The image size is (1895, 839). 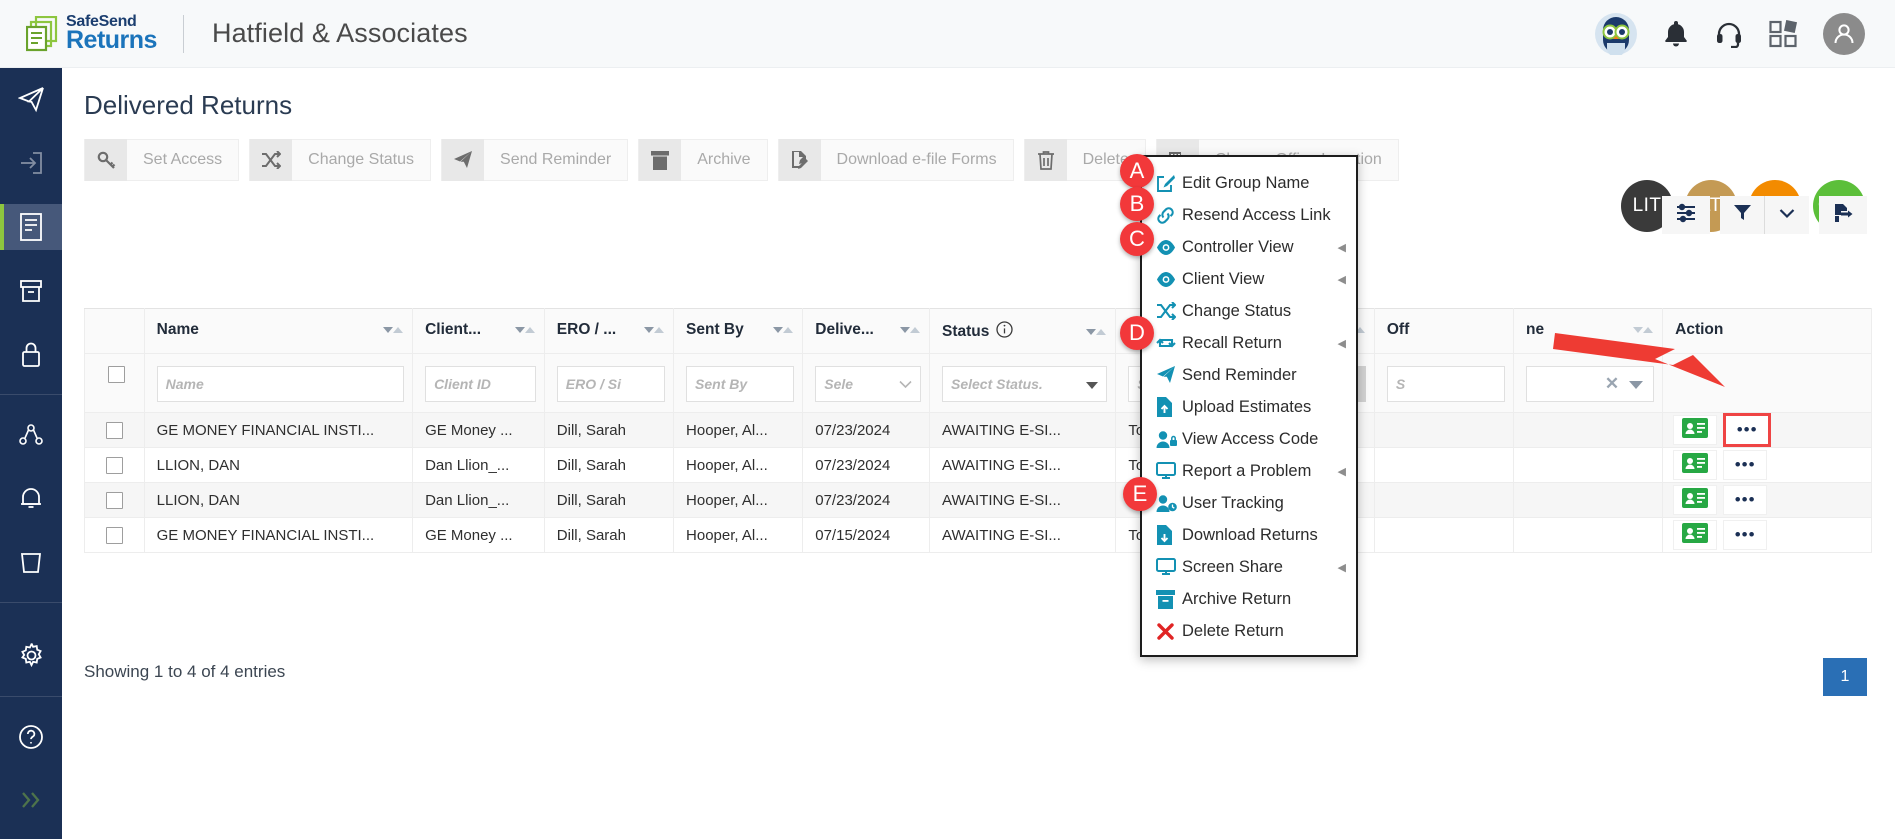 What do you see at coordinates (31, 291) in the screenshot?
I see `sidebar-item-archive` at bounding box center [31, 291].